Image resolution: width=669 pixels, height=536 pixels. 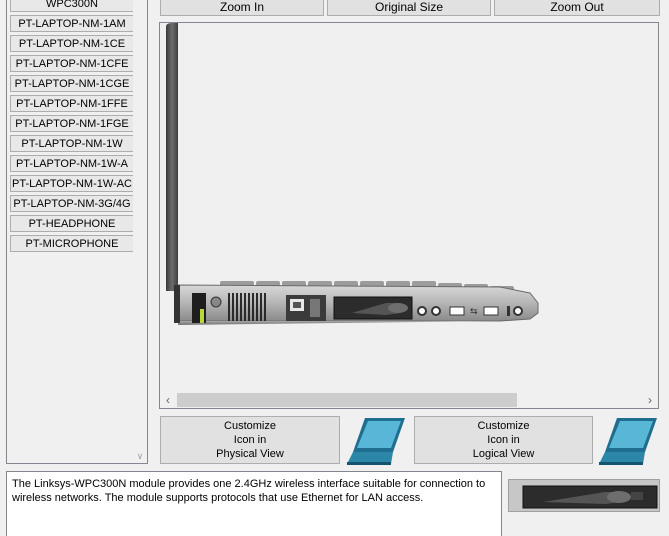 What do you see at coordinates (503, 454) in the screenshot?
I see `logical-view-label: Logical View` at bounding box center [503, 454].